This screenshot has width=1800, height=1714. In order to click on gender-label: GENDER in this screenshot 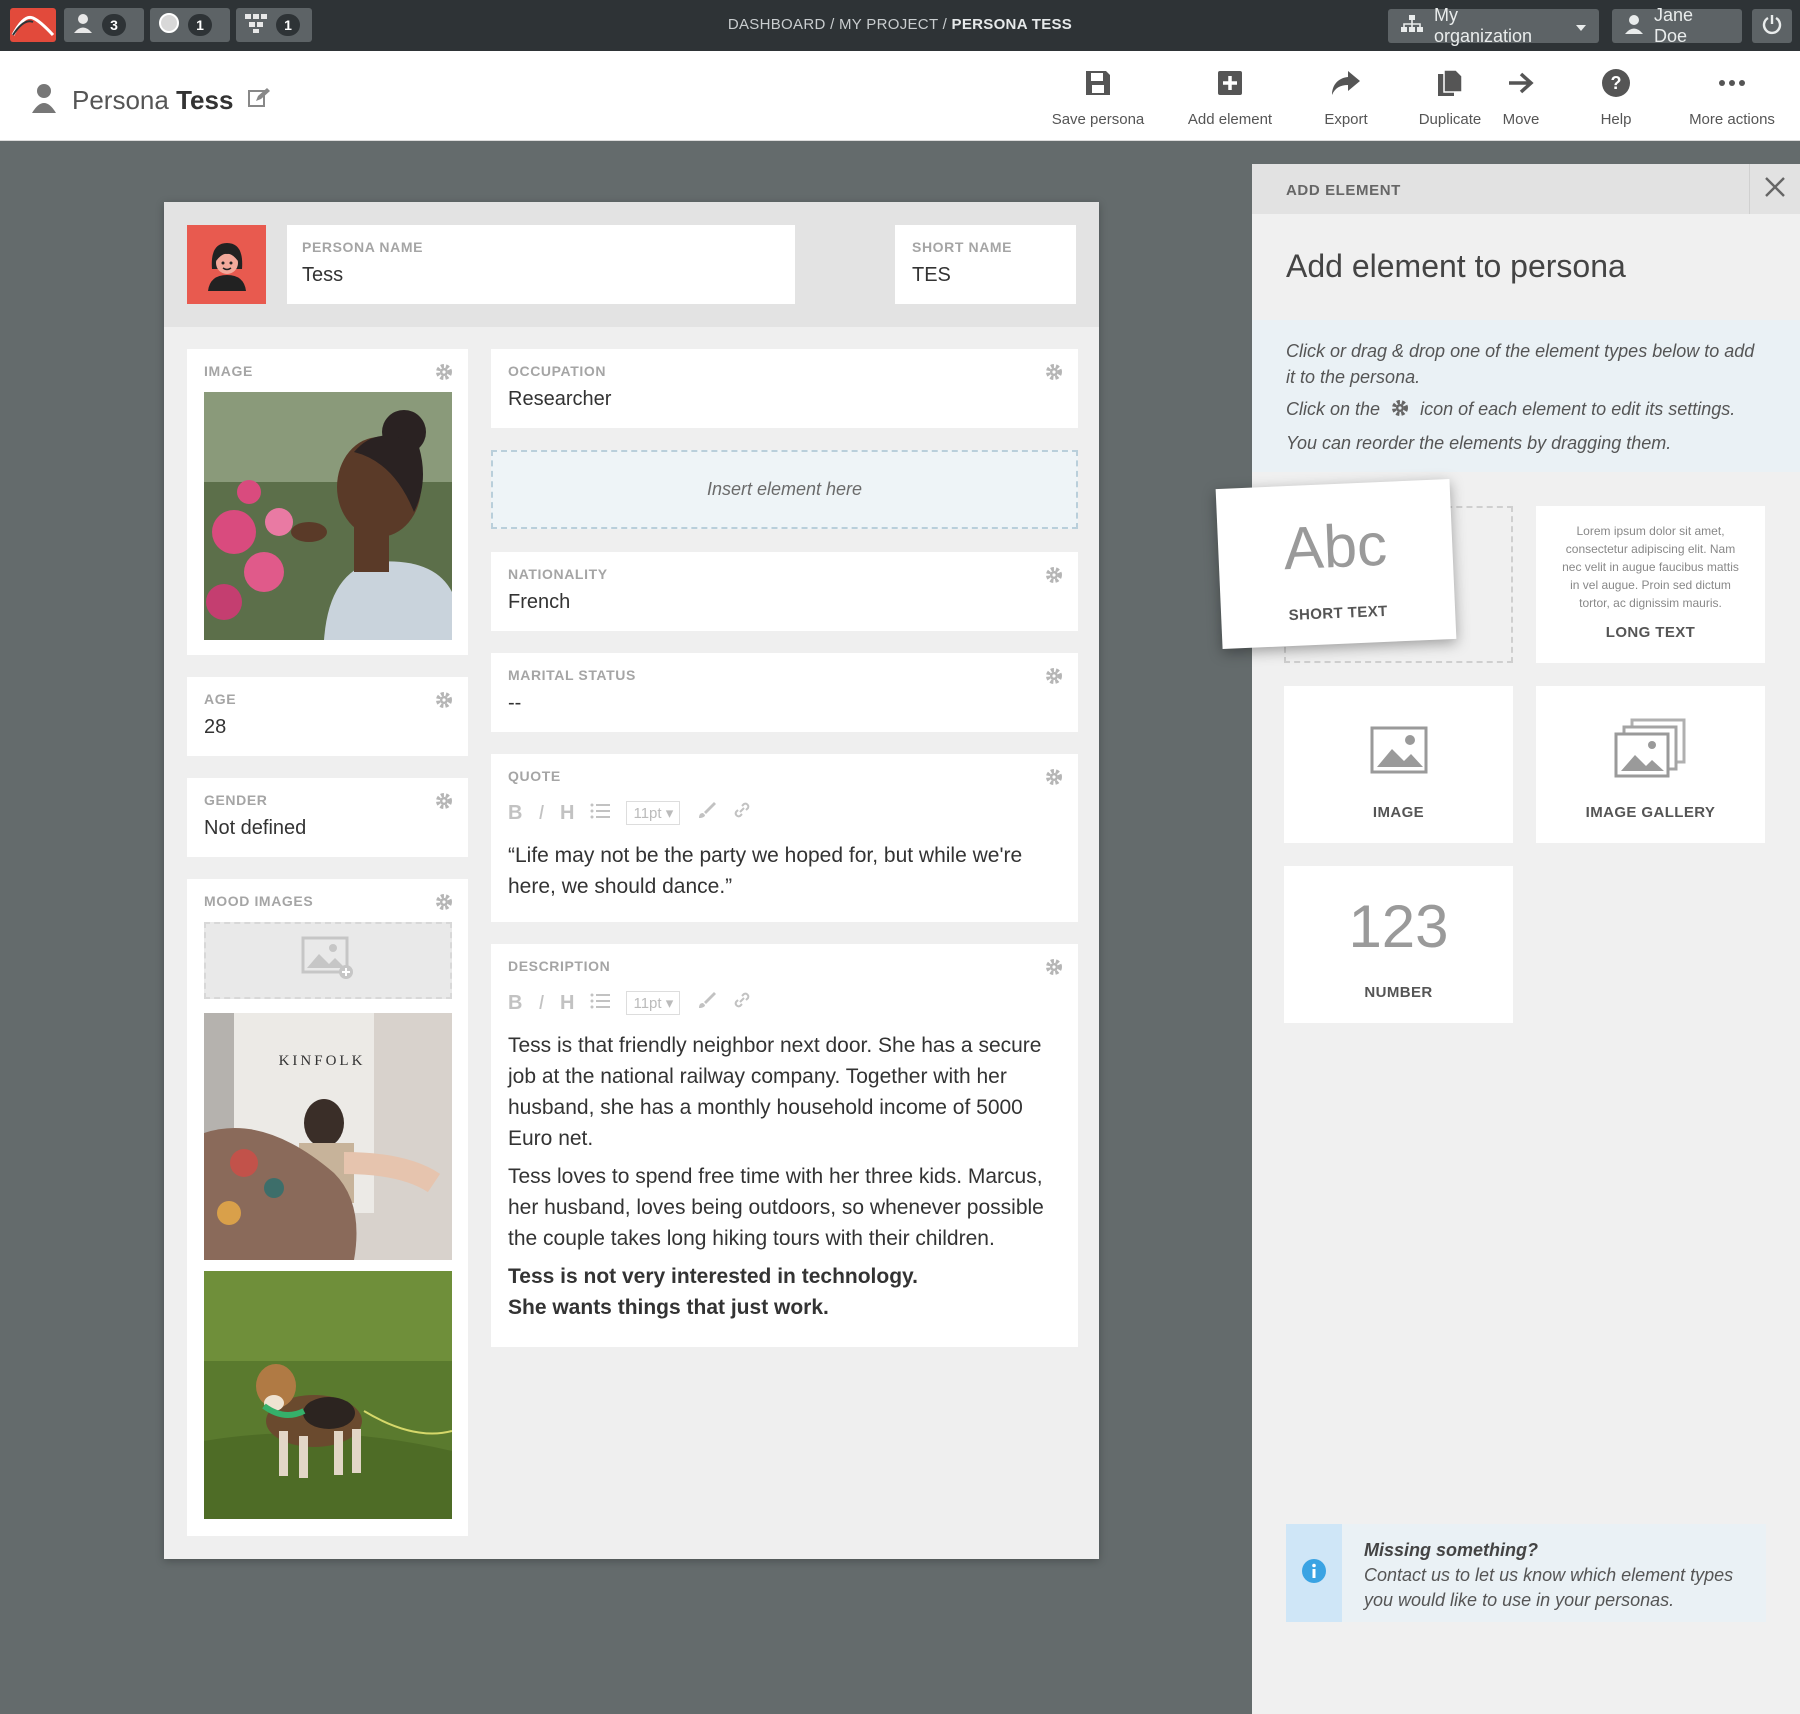, I will do `click(236, 800)`.